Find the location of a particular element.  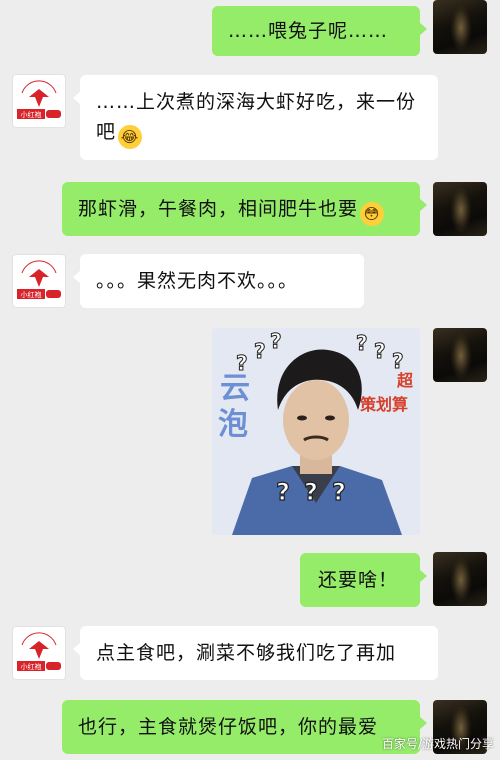

message-bubble-restaurant: 点主食吧，涮菜不够我们吃了再加 is located at coordinates (255, 653).